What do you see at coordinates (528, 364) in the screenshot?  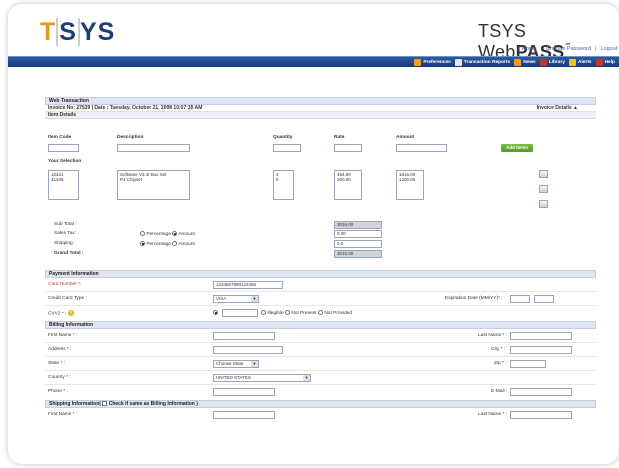 I see `billing-zip-input` at bounding box center [528, 364].